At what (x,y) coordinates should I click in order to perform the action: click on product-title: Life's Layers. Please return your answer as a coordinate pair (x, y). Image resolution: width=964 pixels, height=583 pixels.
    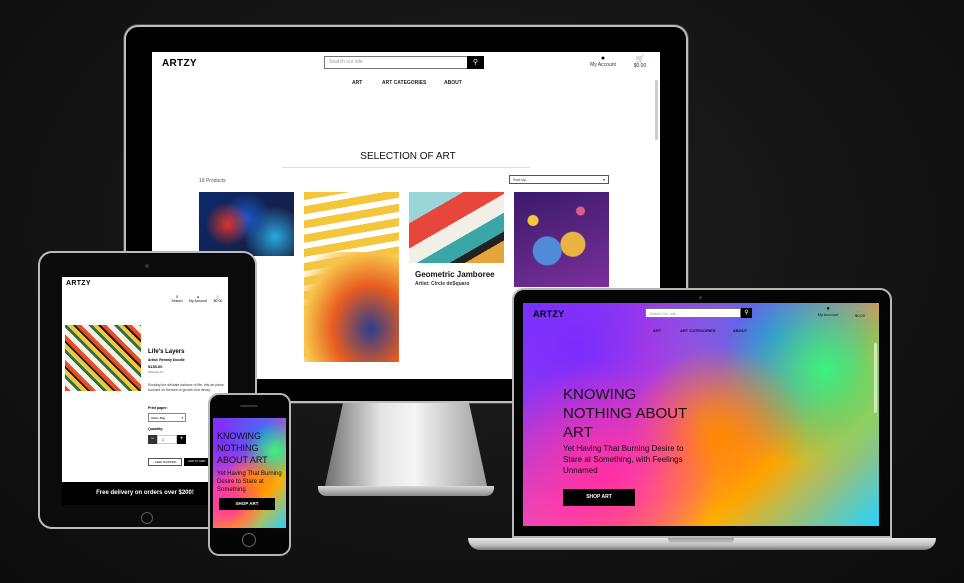
    Looking at the image, I should click on (166, 352).